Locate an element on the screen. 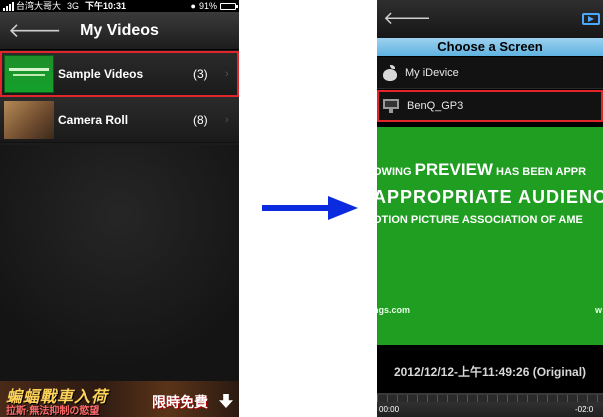 Image resolution: width=603 pixels, height=417 pixels. device-label: BenQ_GP3 is located at coordinates (435, 106).